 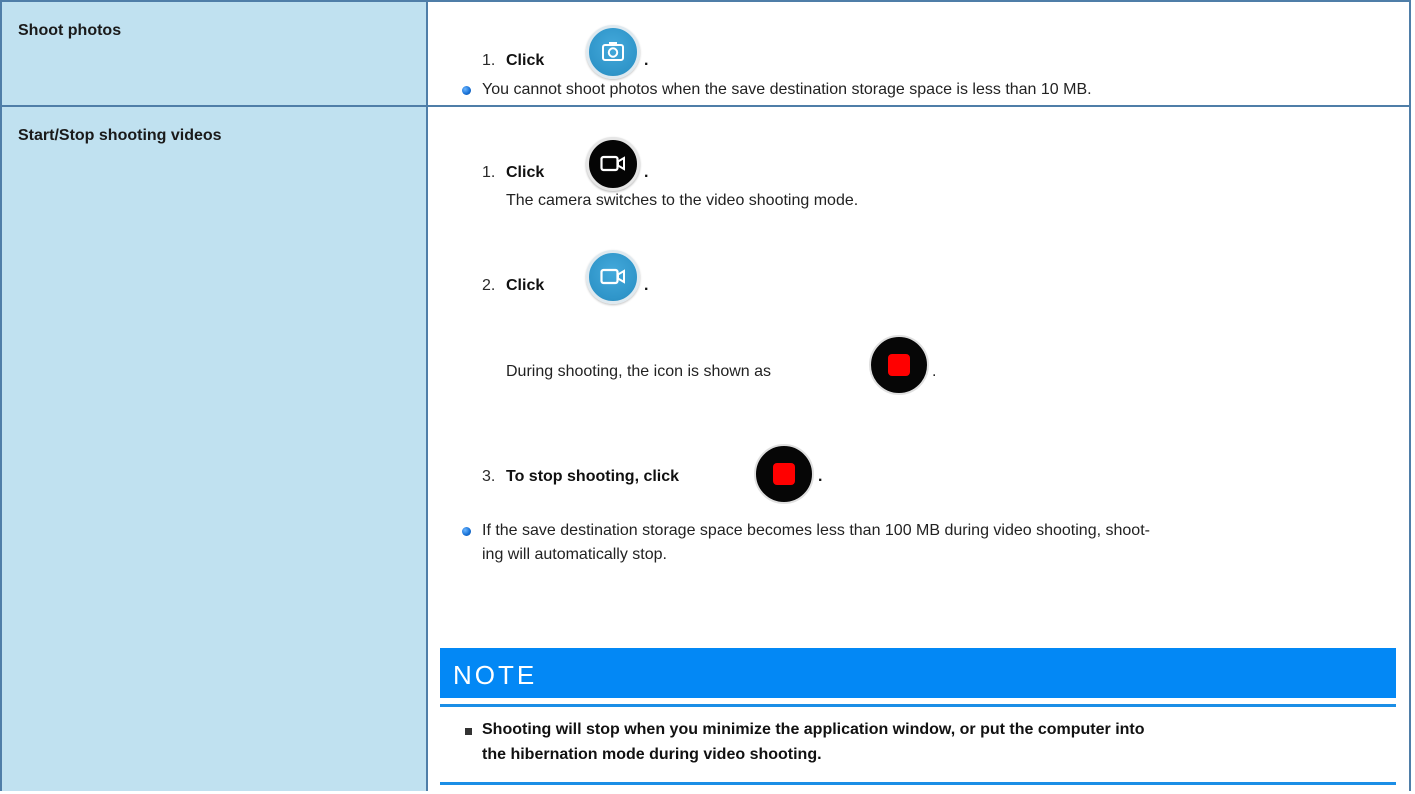 What do you see at coordinates (613, 52) in the screenshot?
I see `camera-icon` at bounding box center [613, 52].